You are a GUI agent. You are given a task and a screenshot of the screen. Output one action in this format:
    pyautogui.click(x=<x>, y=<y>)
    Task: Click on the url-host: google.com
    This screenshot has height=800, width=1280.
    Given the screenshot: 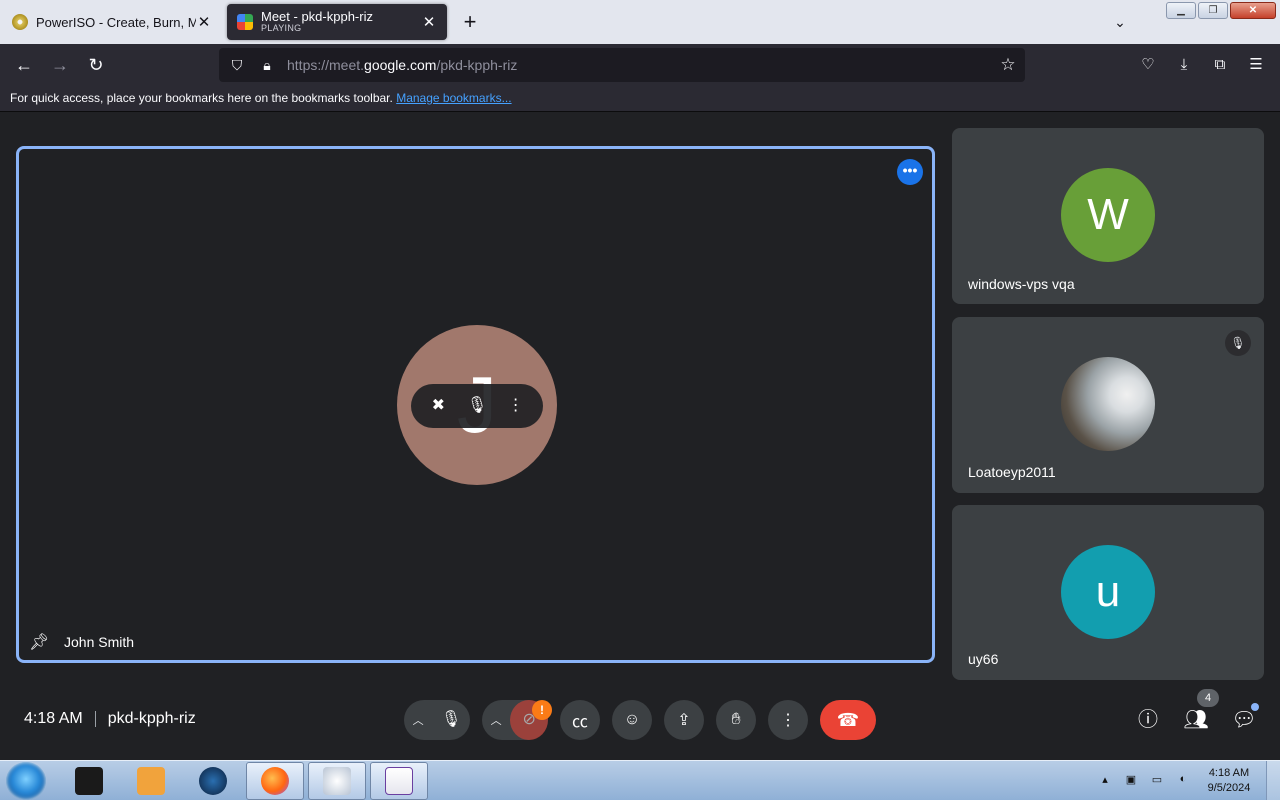 What is the action you would take?
    pyautogui.click(x=400, y=65)
    